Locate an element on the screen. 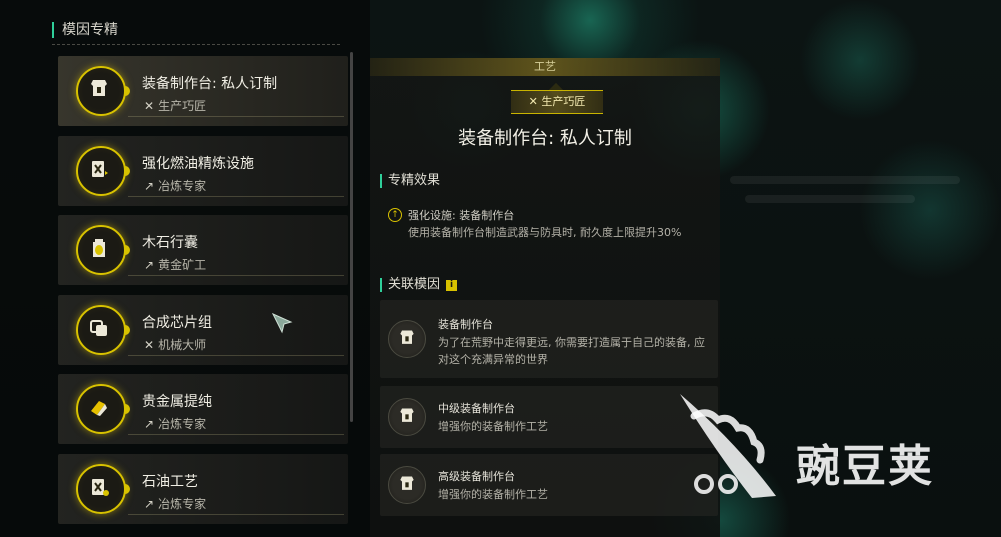 The image size is (1001, 537). list-item: 木石行囊 ↗ 黄金矿工 is located at coordinates (203, 250).